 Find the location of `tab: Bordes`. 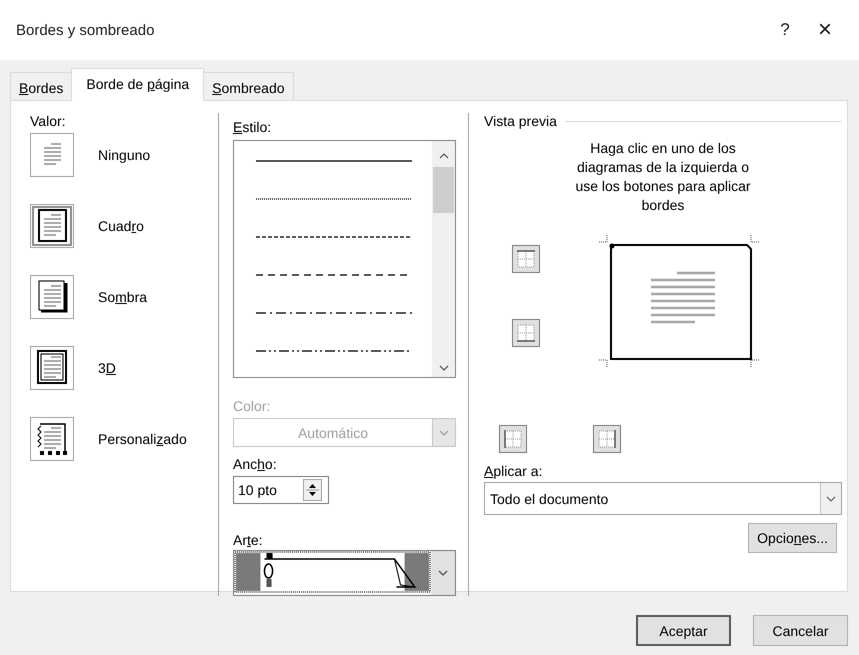

tab: Bordes is located at coordinates (41, 86).